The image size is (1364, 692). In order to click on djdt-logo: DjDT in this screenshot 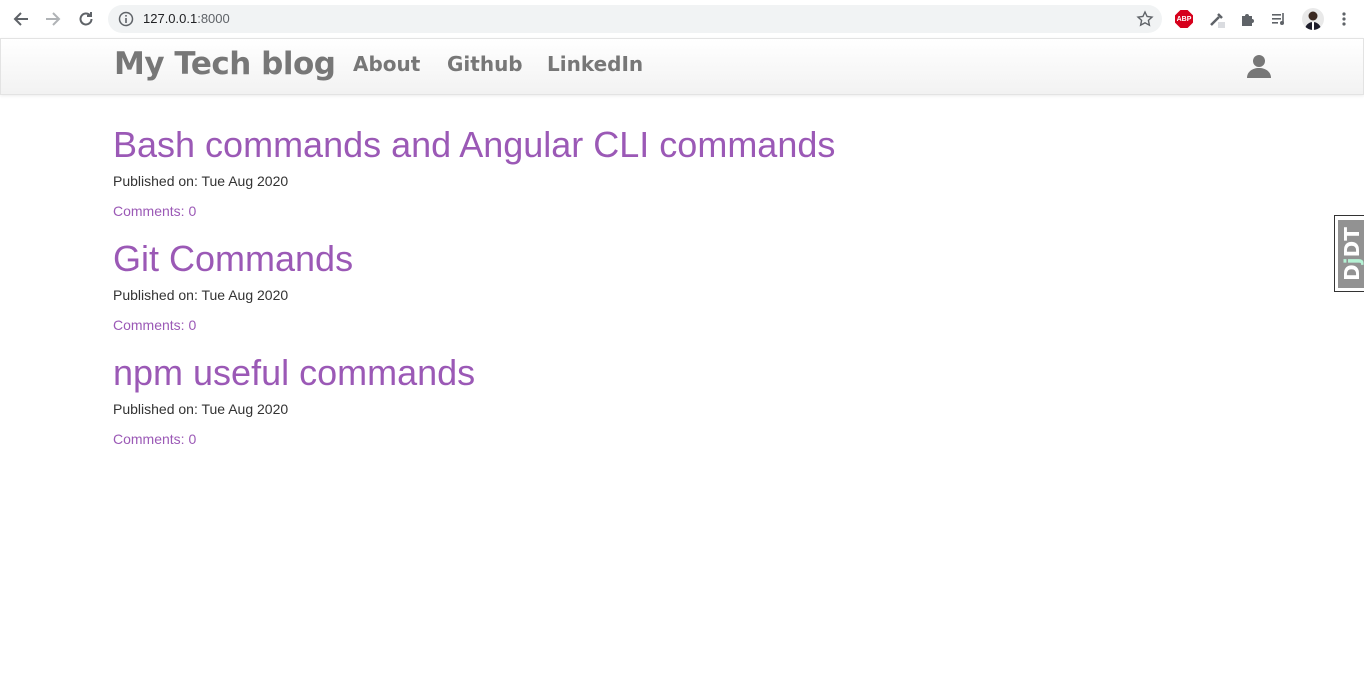, I will do `click(1352, 254)`.